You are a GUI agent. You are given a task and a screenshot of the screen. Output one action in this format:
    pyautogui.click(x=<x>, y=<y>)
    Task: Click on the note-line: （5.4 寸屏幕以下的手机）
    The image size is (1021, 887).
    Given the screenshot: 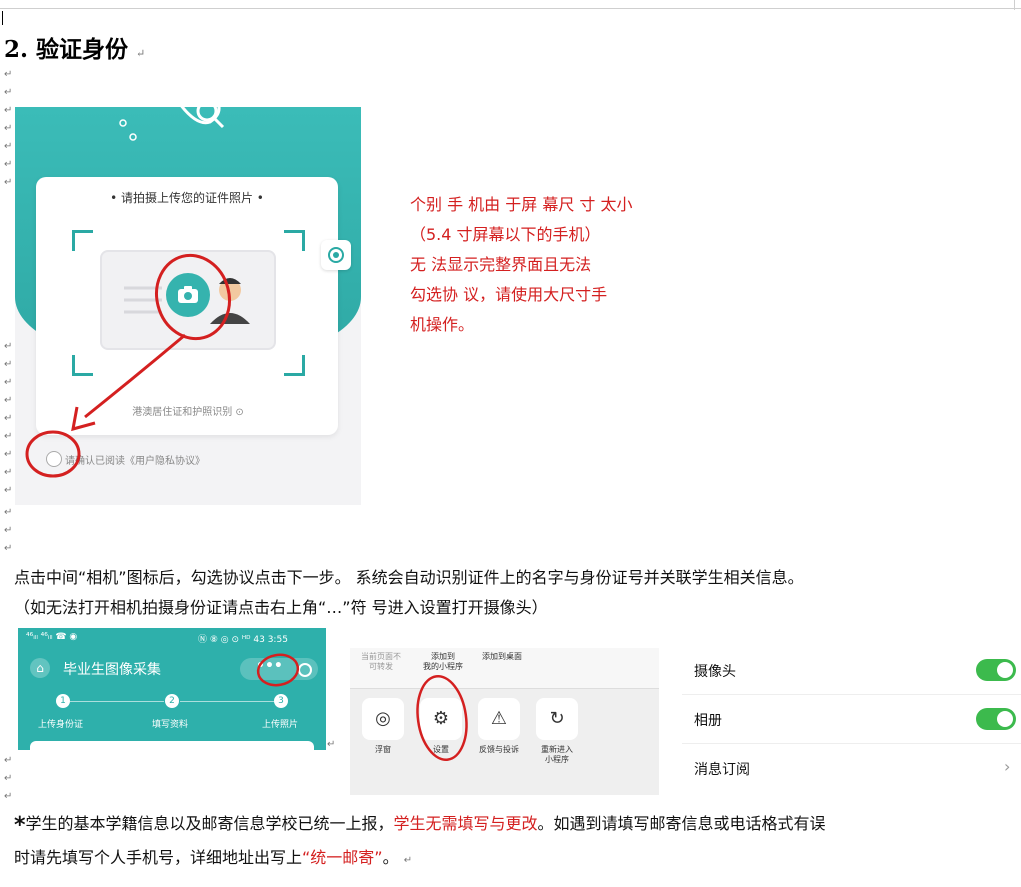 What is the action you would take?
    pyautogui.click(x=505, y=234)
    